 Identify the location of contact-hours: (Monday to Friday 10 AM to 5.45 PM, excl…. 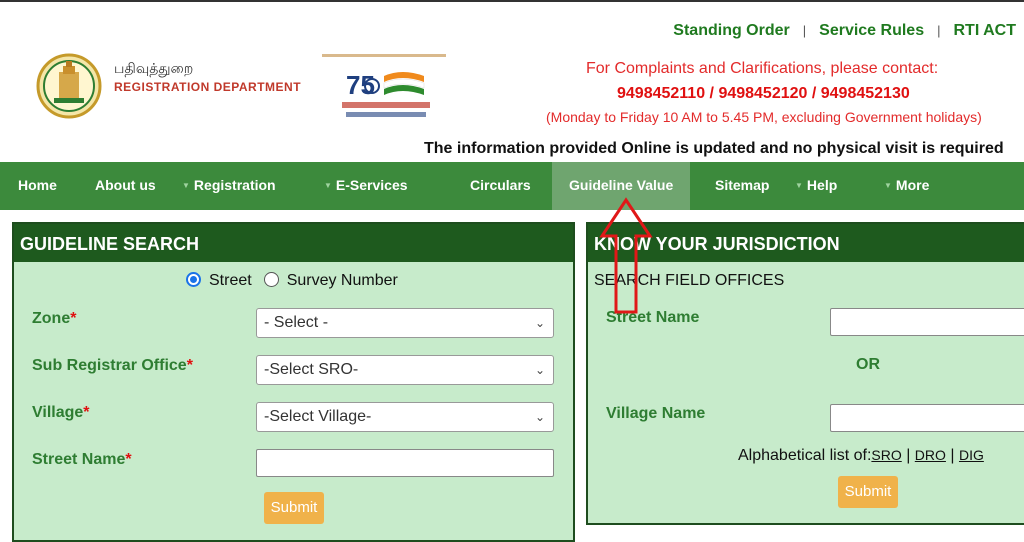
(764, 117).